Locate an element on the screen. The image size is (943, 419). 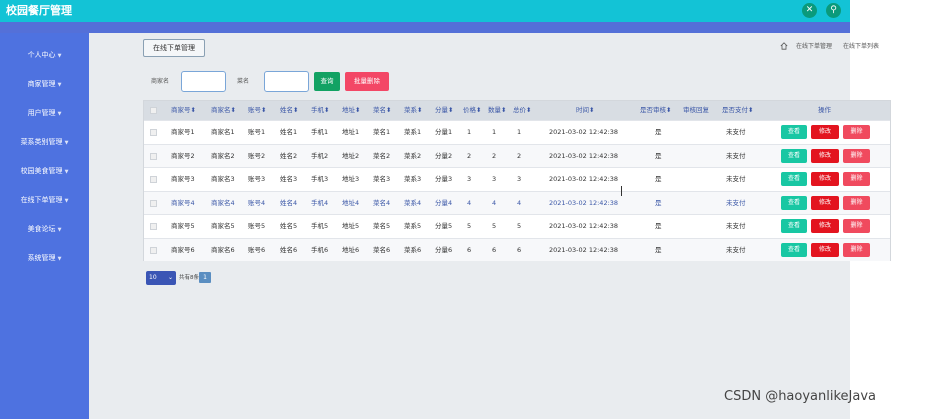
column-header: 菜系⬍ is located at coordinates (413, 110).